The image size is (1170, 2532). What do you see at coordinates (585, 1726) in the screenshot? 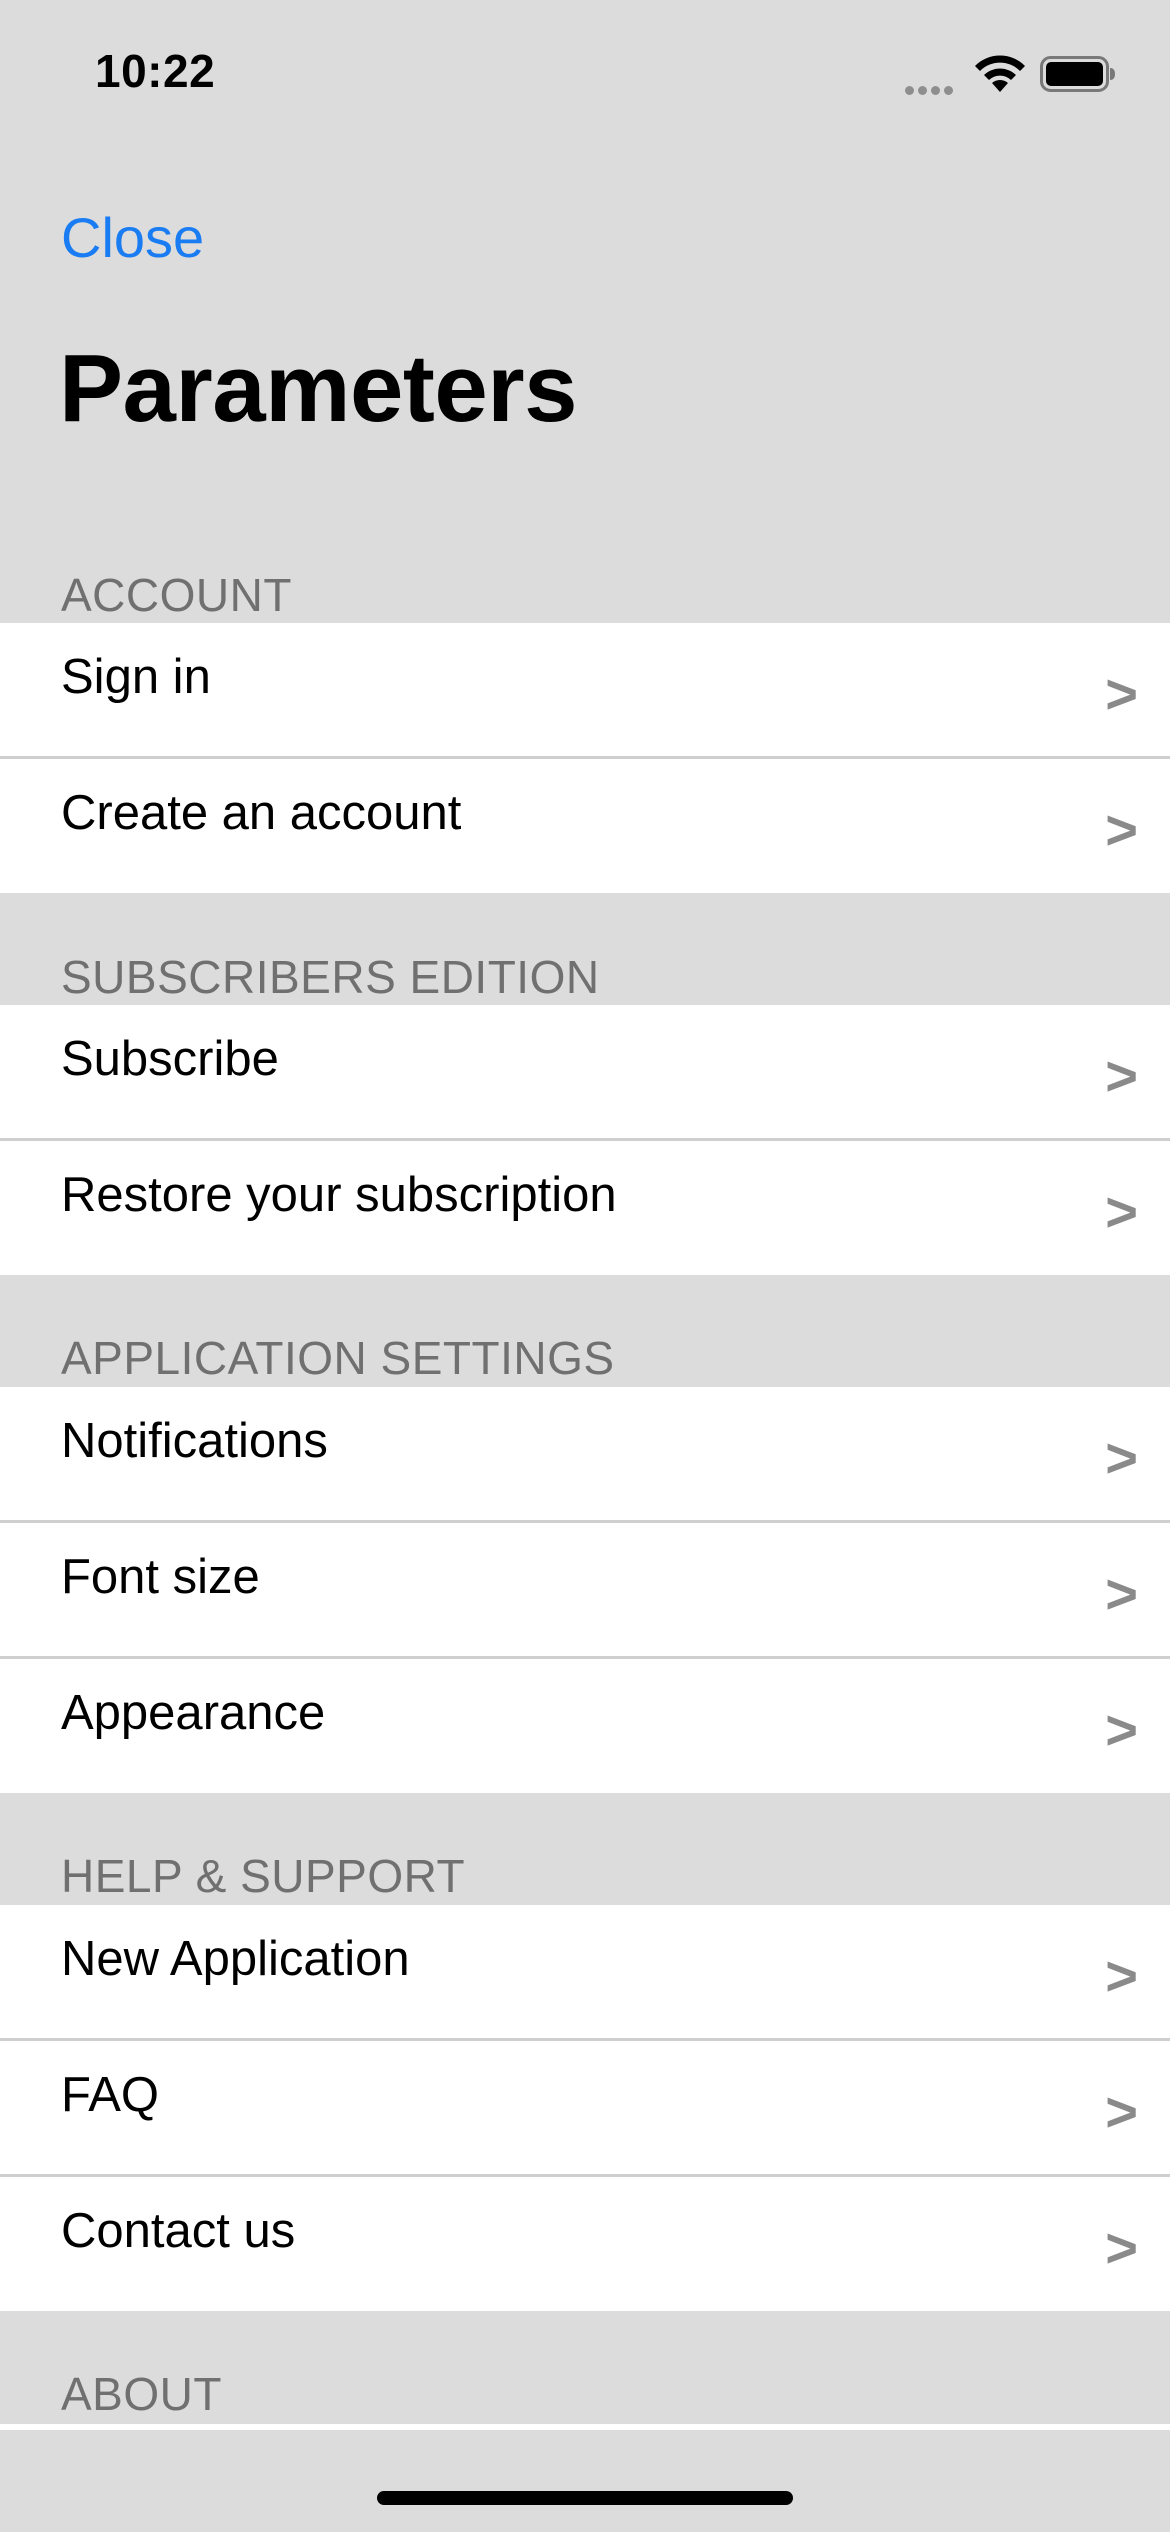
I see `list-item-appearance: Appearance >` at bounding box center [585, 1726].